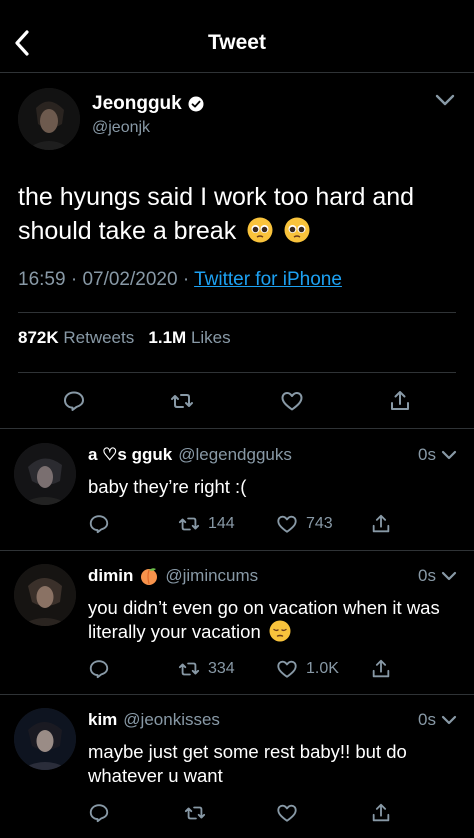 The width and height of the screenshot is (474, 838). I want to click on reply-author: dimin @jimincums, so click(173, 576).